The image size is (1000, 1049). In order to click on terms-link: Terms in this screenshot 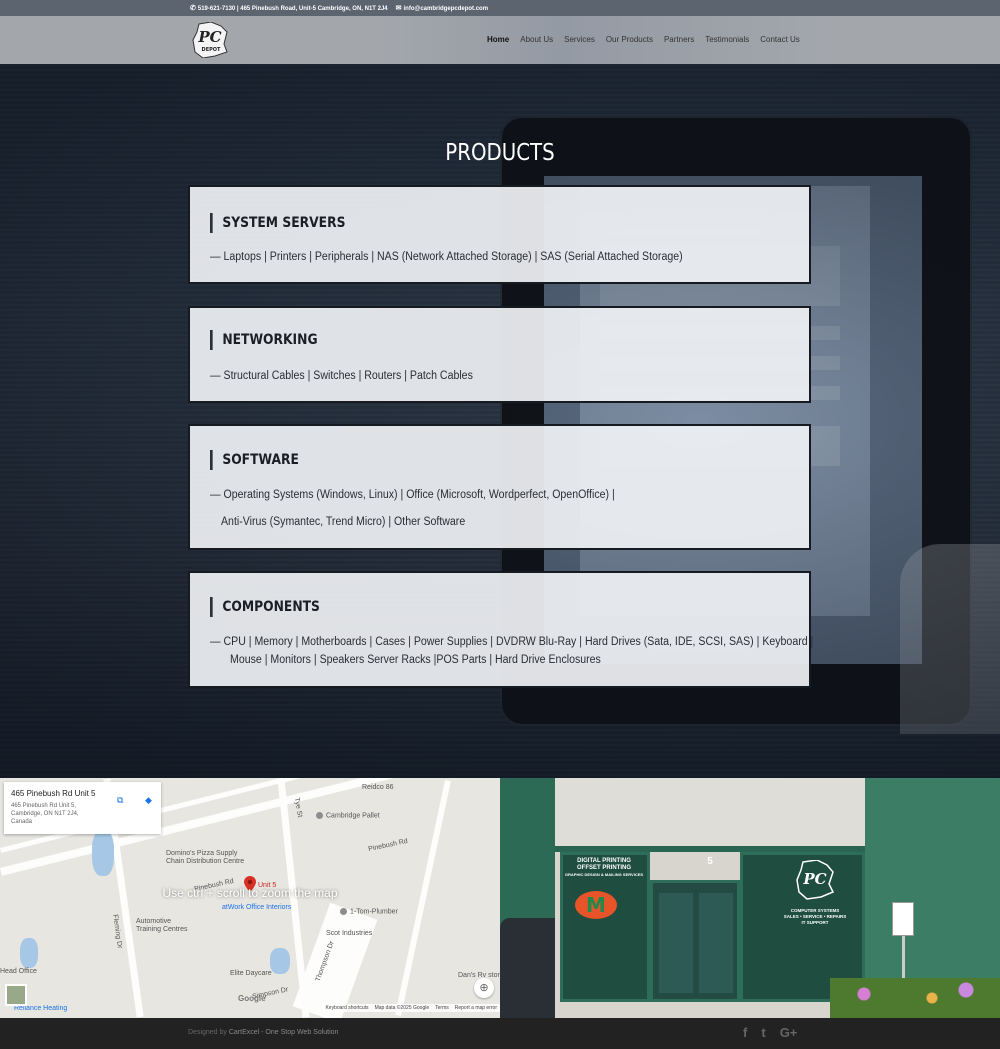, I will do `click(442, 1008)`.